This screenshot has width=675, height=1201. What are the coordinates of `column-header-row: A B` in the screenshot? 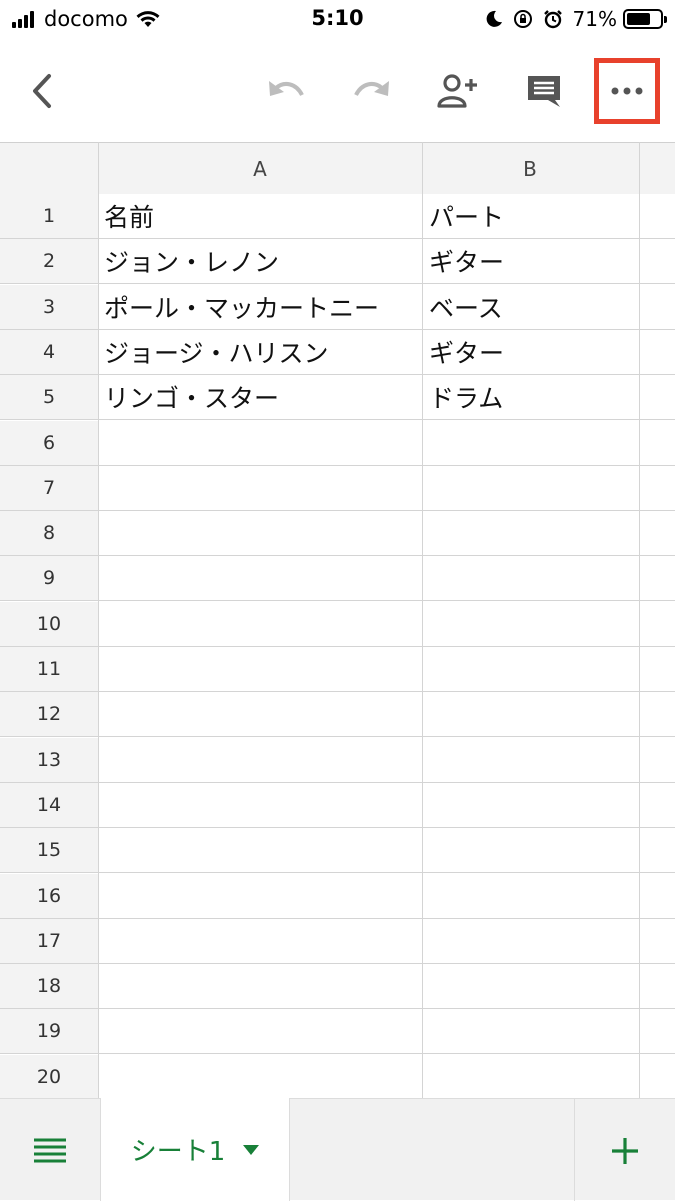 It's located at (337, 168).